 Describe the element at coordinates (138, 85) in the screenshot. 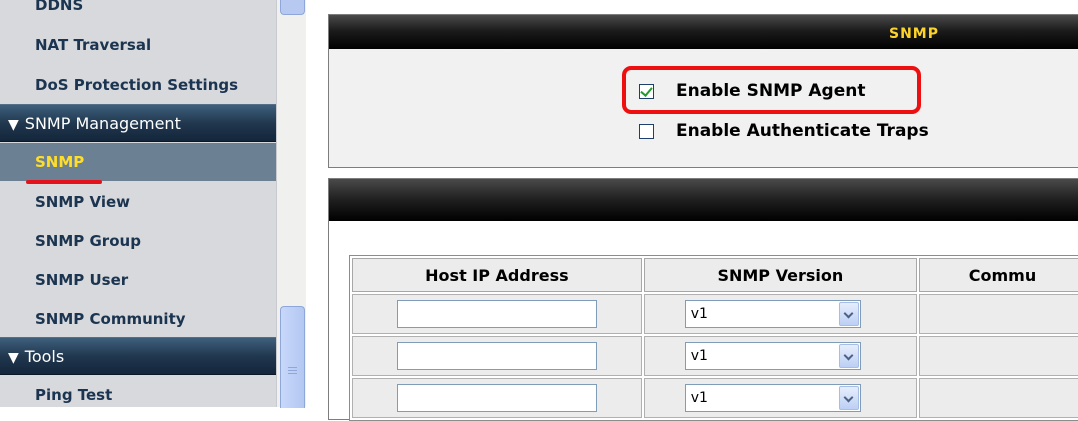

I see `sidebar-item-dos-protection-settings: DoS Protection Settings` at that location.